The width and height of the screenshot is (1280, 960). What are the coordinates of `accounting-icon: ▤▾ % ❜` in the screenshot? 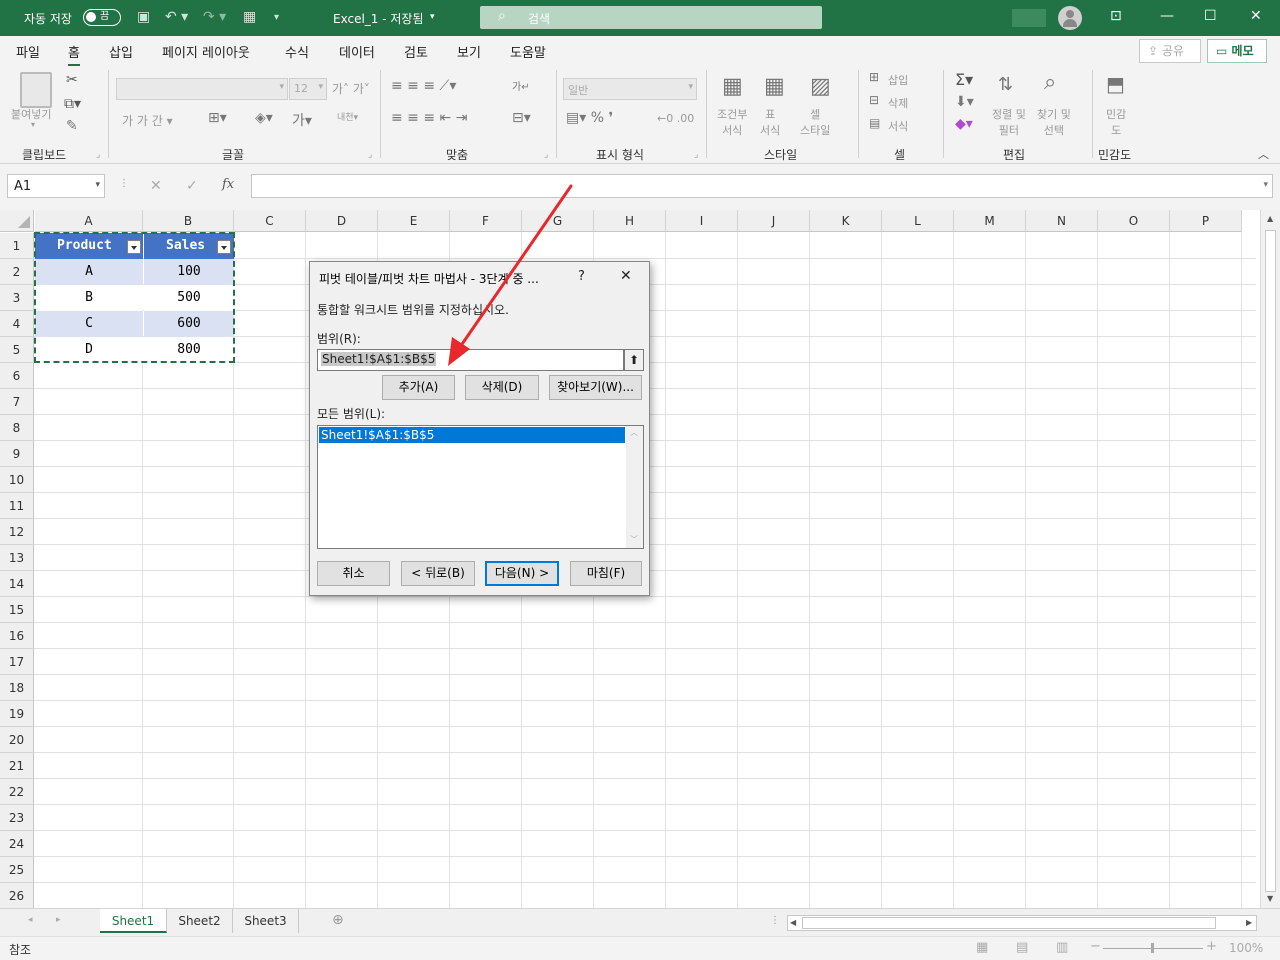 It's located at (589, 118).